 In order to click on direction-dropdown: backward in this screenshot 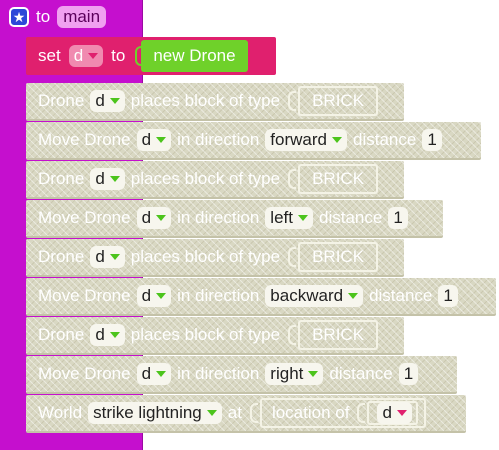, I will do `click(314, 296)`.